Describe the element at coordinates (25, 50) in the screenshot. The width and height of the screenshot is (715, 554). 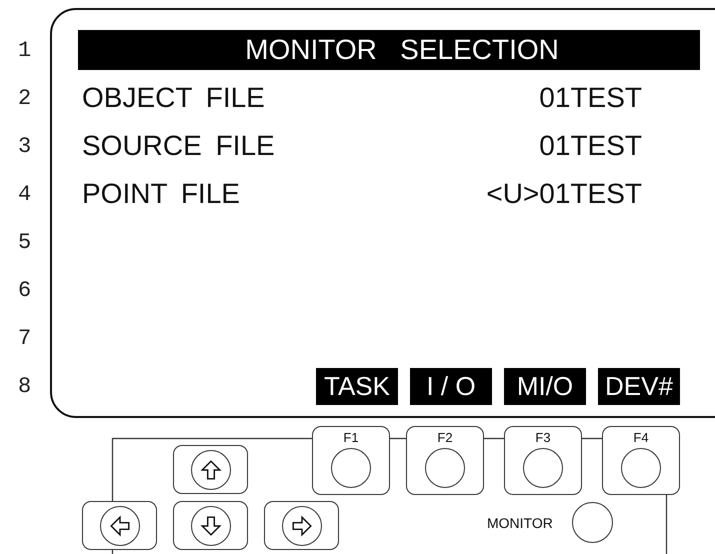
I see `line-number: 1` at that location.